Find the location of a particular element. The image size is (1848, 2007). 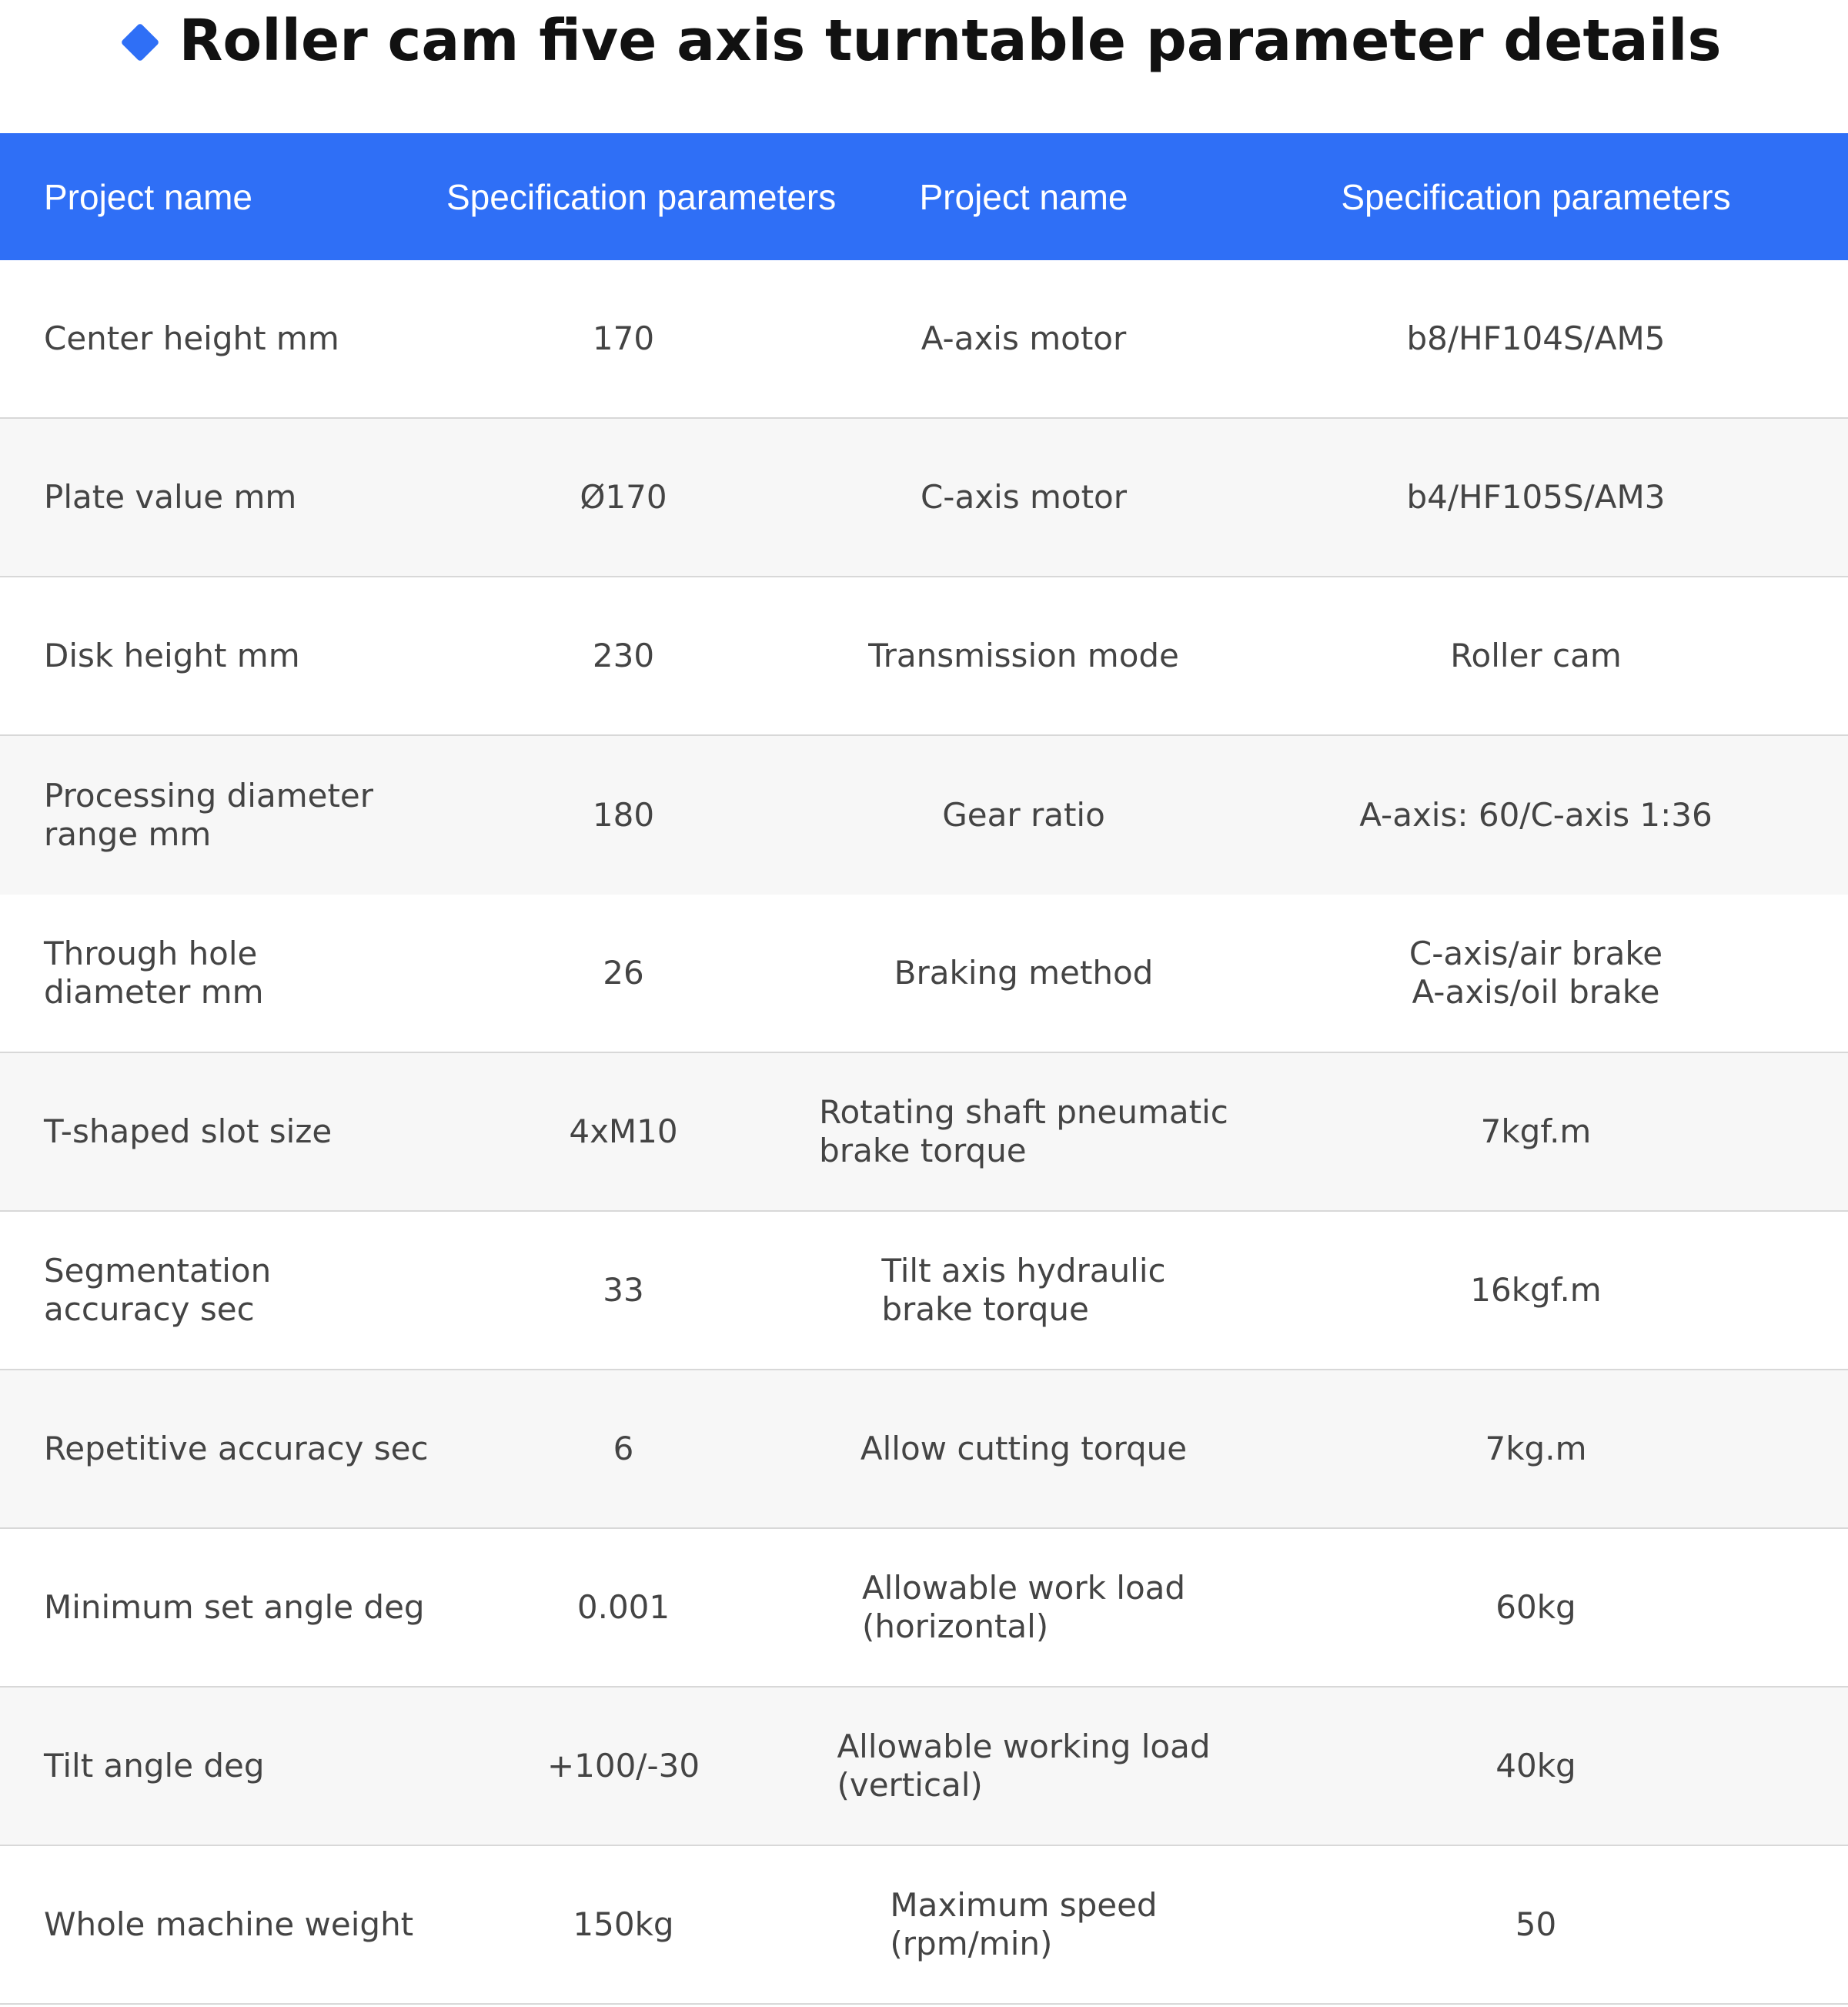

row-spec-value: 6 is located at coordinates (623, 1448).